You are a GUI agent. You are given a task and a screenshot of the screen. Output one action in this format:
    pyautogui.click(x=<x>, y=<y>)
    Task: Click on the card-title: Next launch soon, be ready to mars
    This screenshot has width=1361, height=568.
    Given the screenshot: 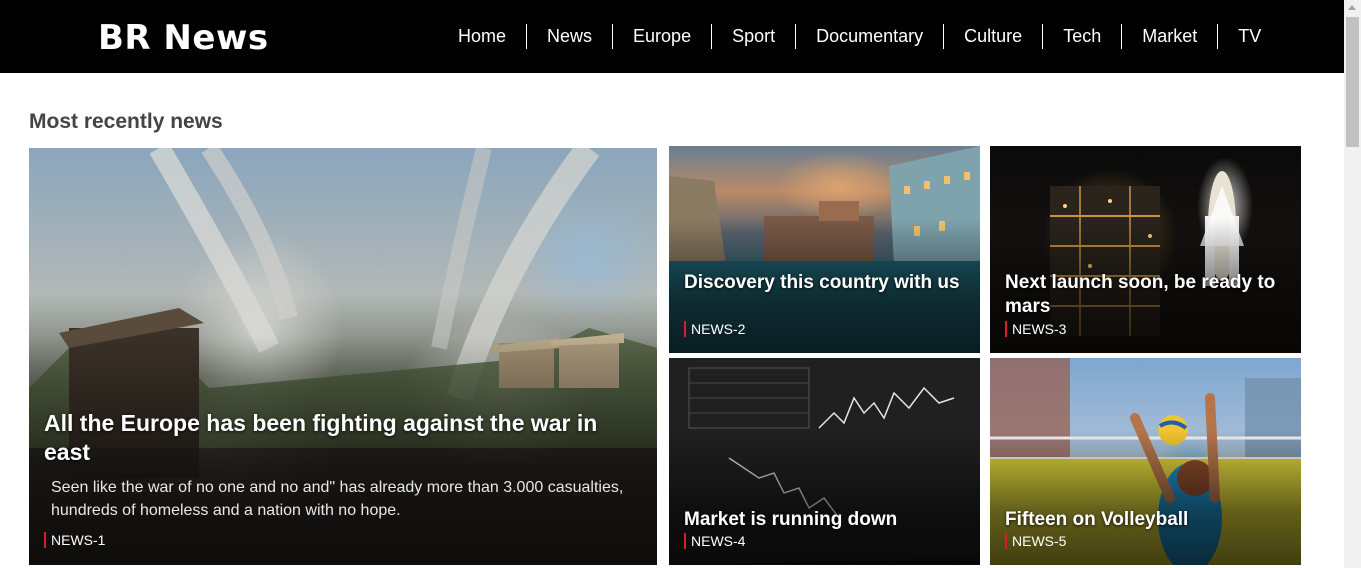 What is the action you would take?
    pyautogui.click(x=1151, y=295)
    